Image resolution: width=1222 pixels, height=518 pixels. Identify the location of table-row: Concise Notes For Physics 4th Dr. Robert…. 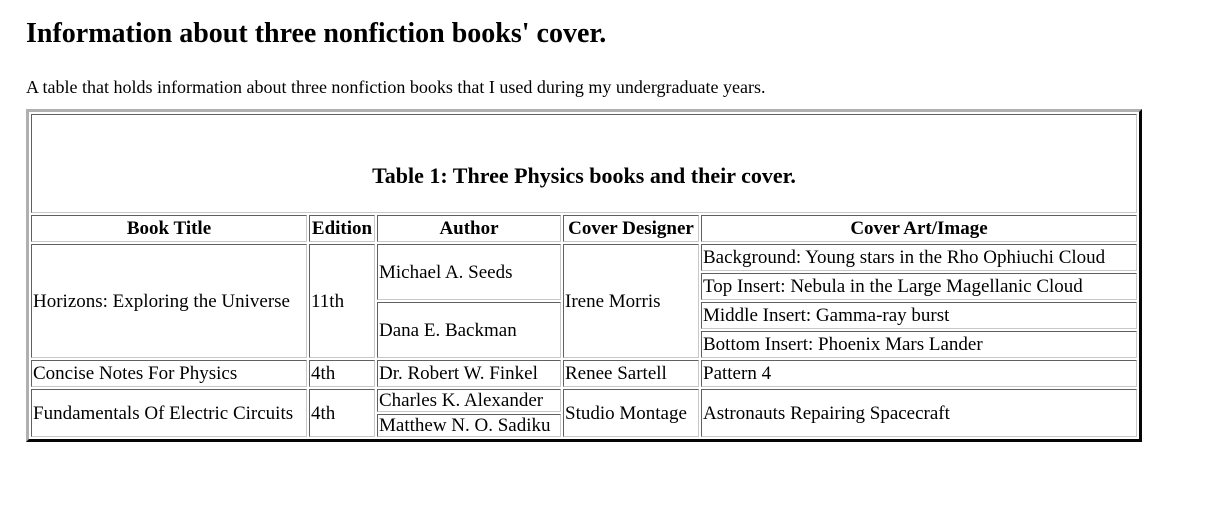
(584, 373).